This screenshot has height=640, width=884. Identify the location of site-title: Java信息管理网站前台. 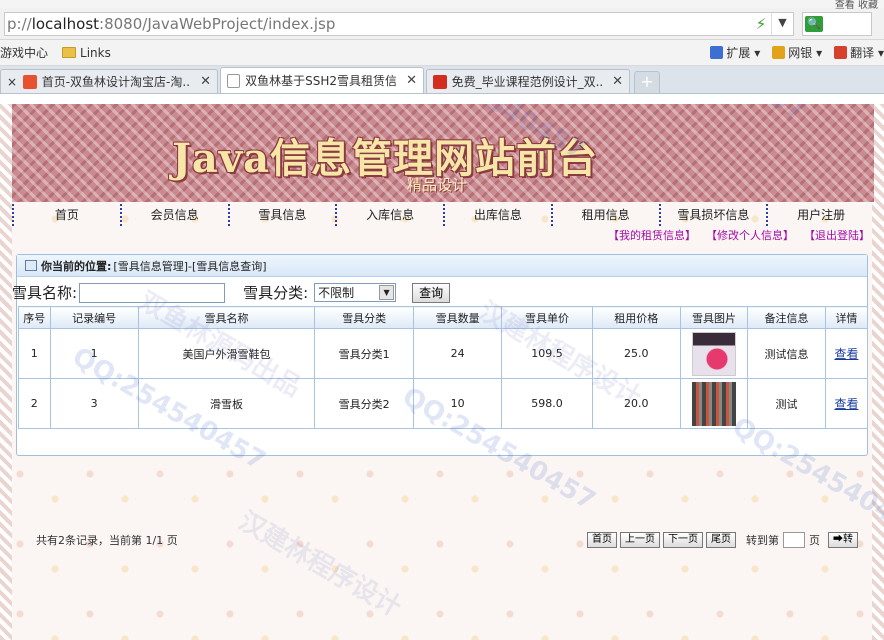
(385, 158).